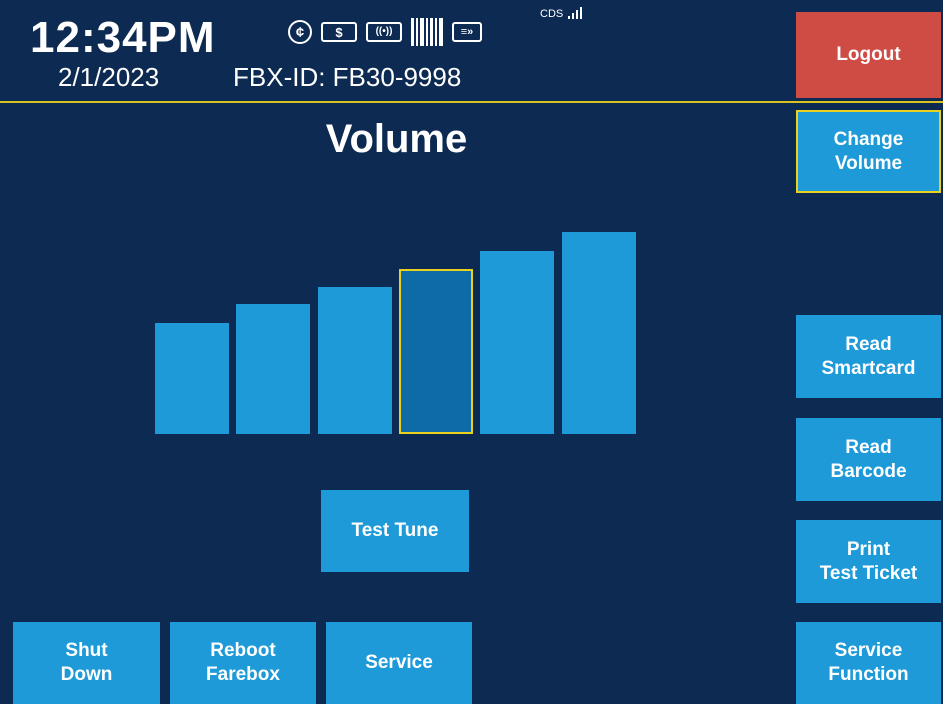 Image resolution: width=943 pixels, height=704 pixels. What do you see at coordinates (575, 13) in the screenshot?
I see `signal-icon` at bounding box center [575, 13].